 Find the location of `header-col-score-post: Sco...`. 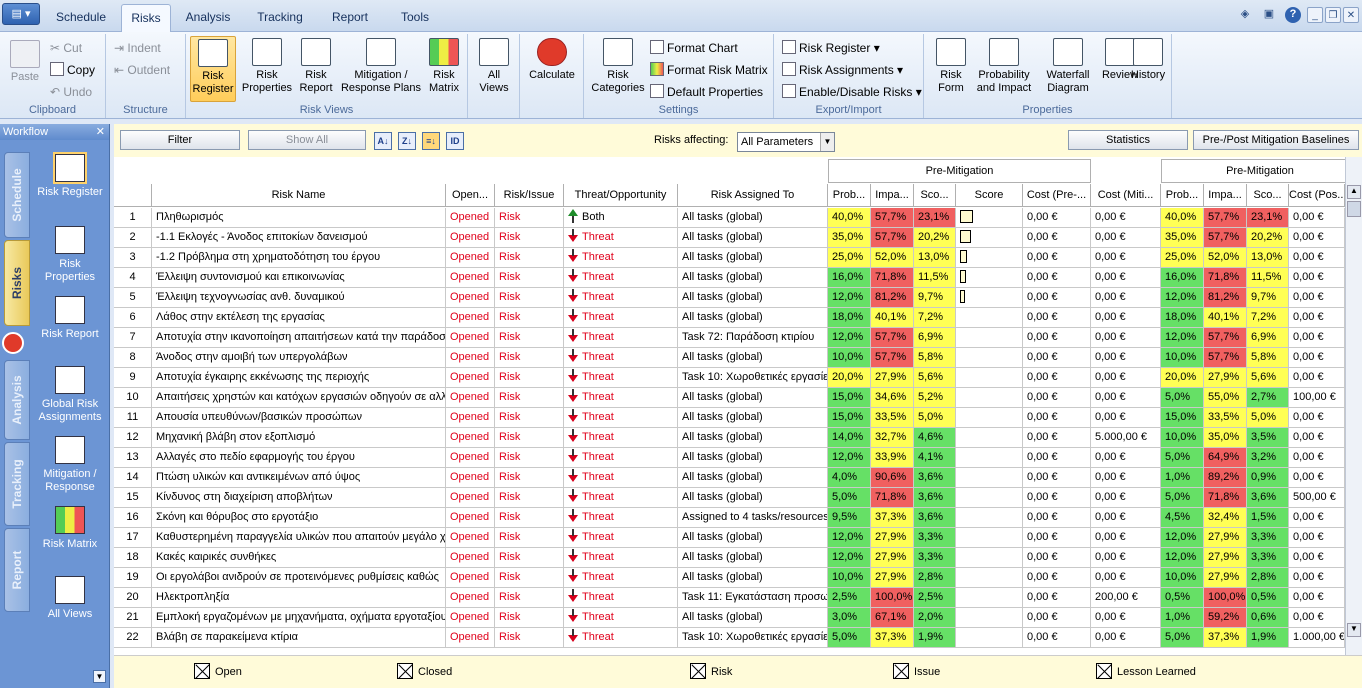

header-col-score-post: Sco... is located at coordinates (1268, 195).